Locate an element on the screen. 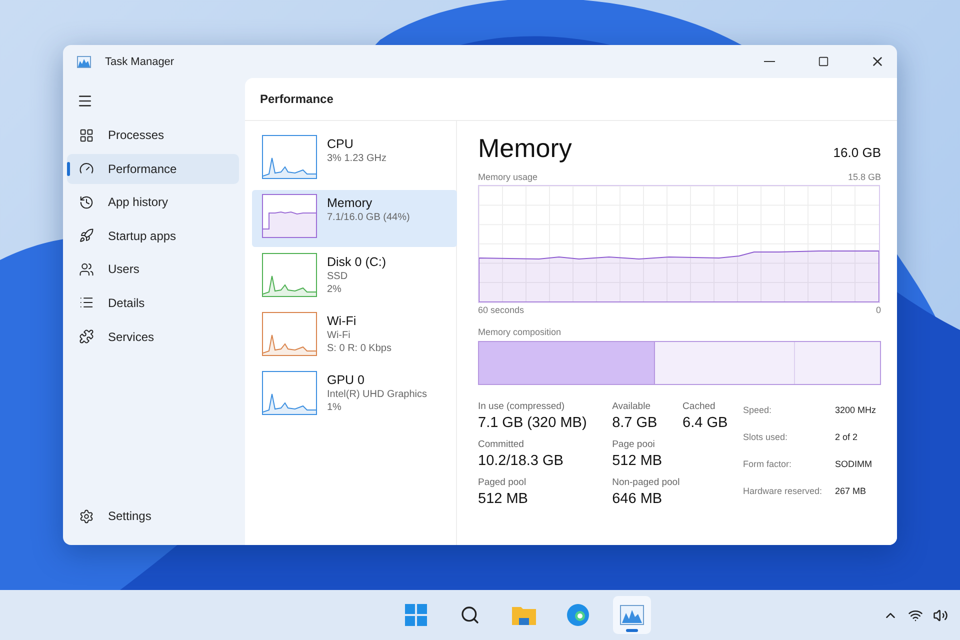  stat-value: 6.4 GB is located at coordinates (705, 423).